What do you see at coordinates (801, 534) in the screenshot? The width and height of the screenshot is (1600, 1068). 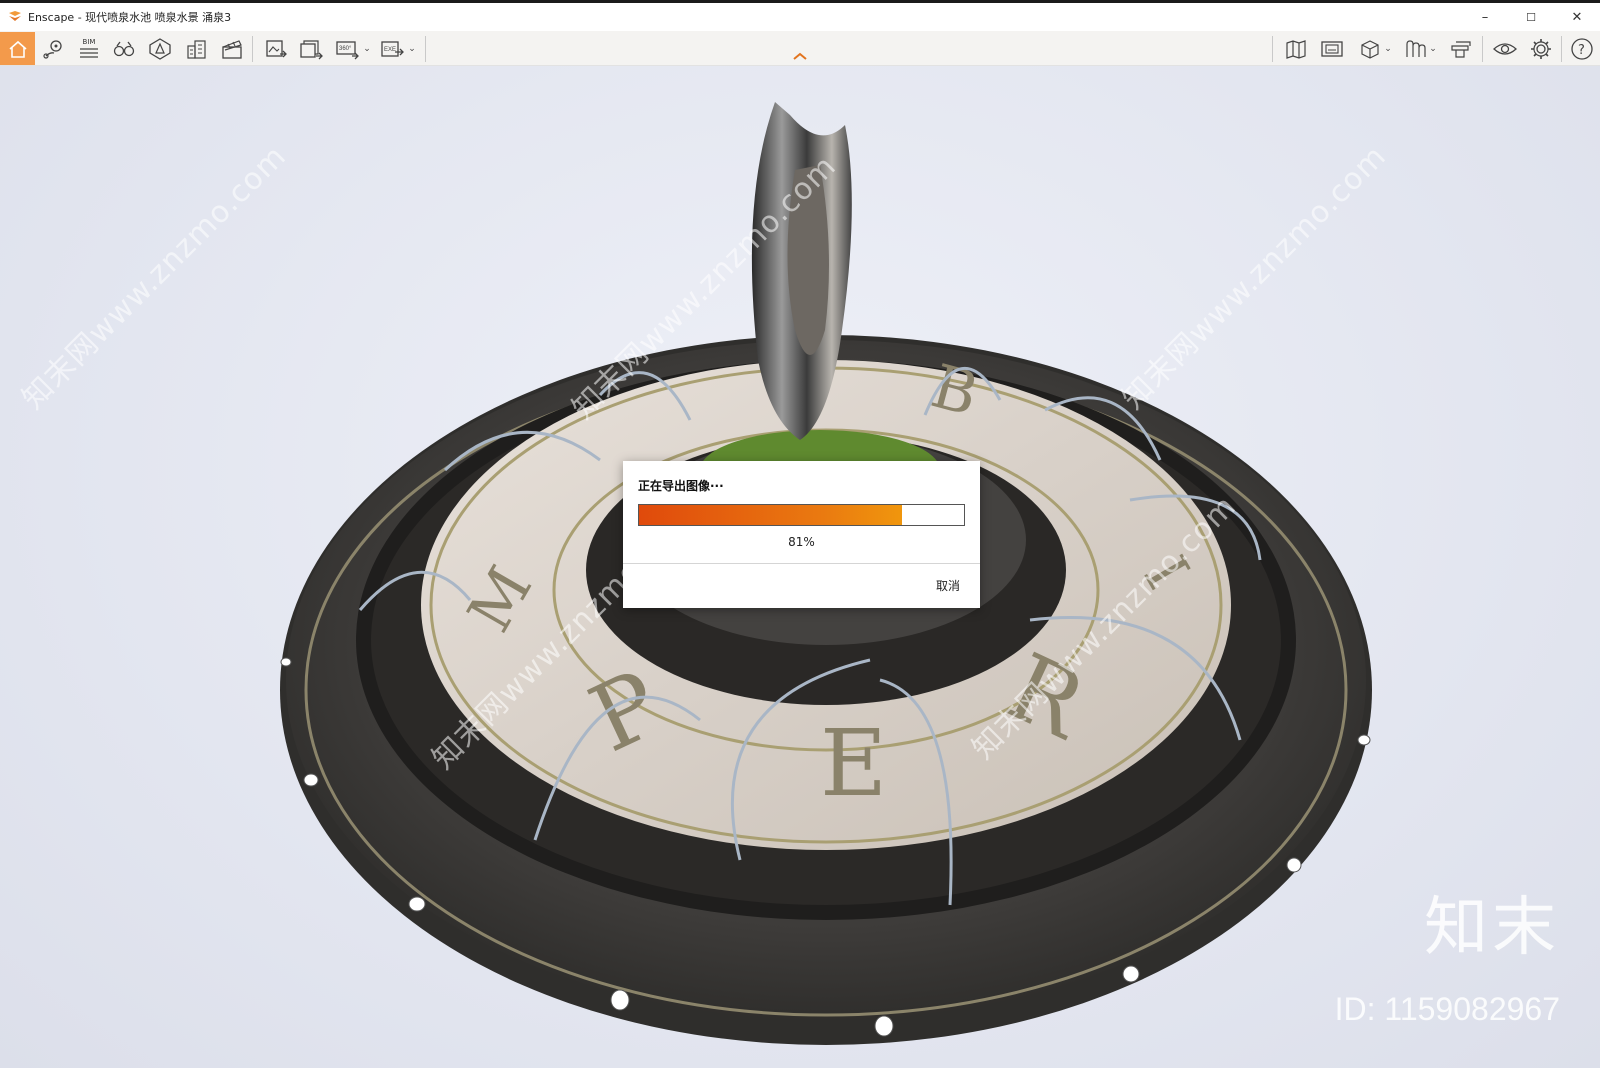 I see `export-progress-dialog: 正在导出图像··· 81% 取消` at bounding box center [801, 534].